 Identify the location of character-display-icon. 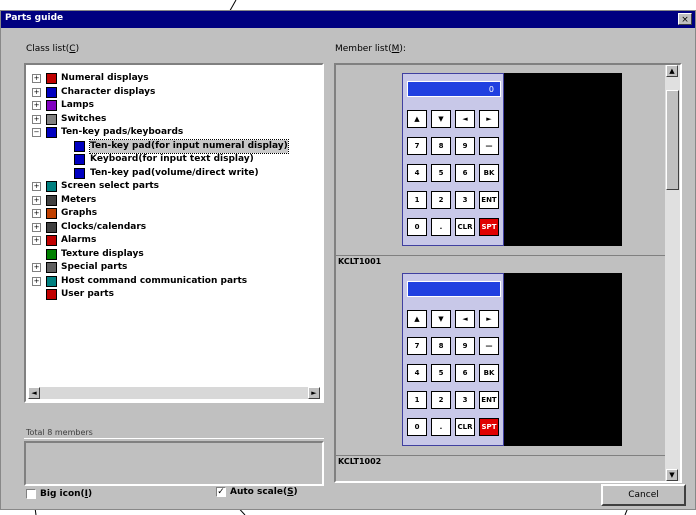
(51, 92).